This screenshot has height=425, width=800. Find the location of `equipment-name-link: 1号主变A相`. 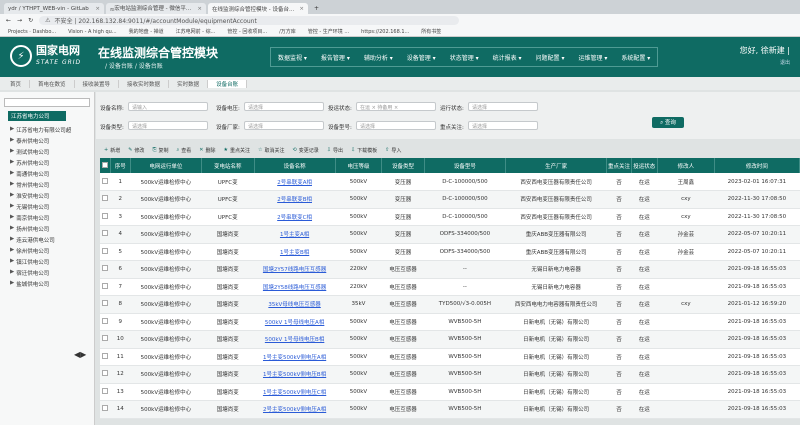

equipment-name-link: 1号主变A相 is located at coordinates (295, 234).